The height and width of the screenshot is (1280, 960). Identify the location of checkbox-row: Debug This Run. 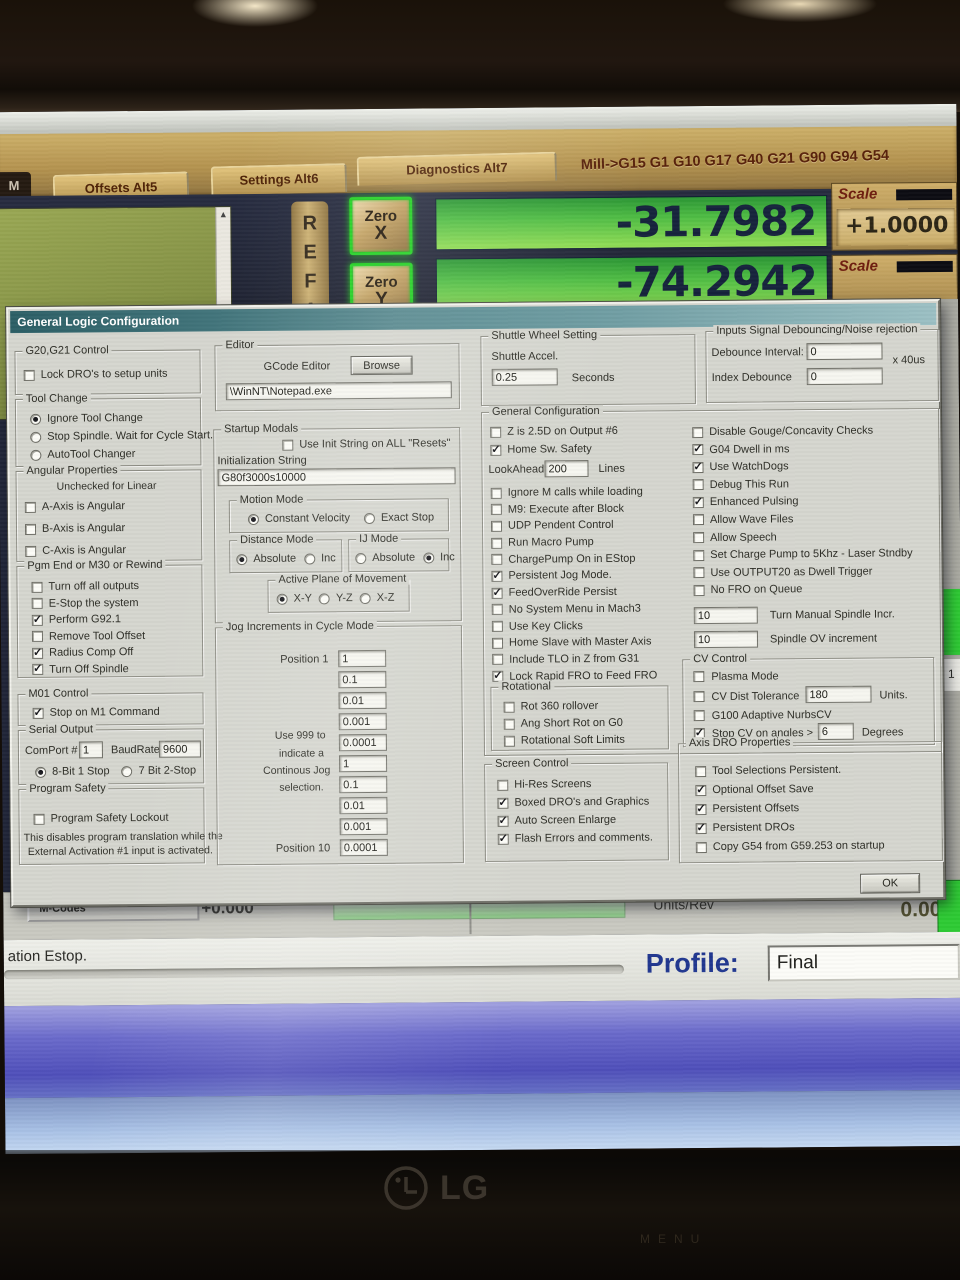
(802, 484).